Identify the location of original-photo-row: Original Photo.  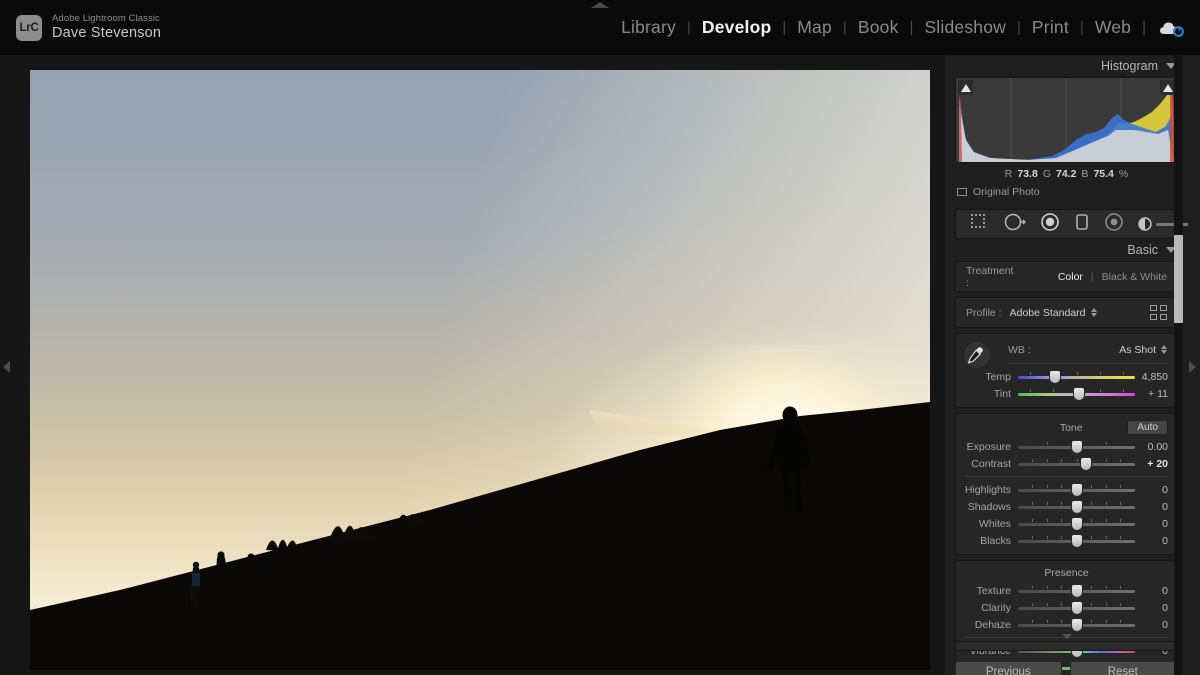
(1066, 192).